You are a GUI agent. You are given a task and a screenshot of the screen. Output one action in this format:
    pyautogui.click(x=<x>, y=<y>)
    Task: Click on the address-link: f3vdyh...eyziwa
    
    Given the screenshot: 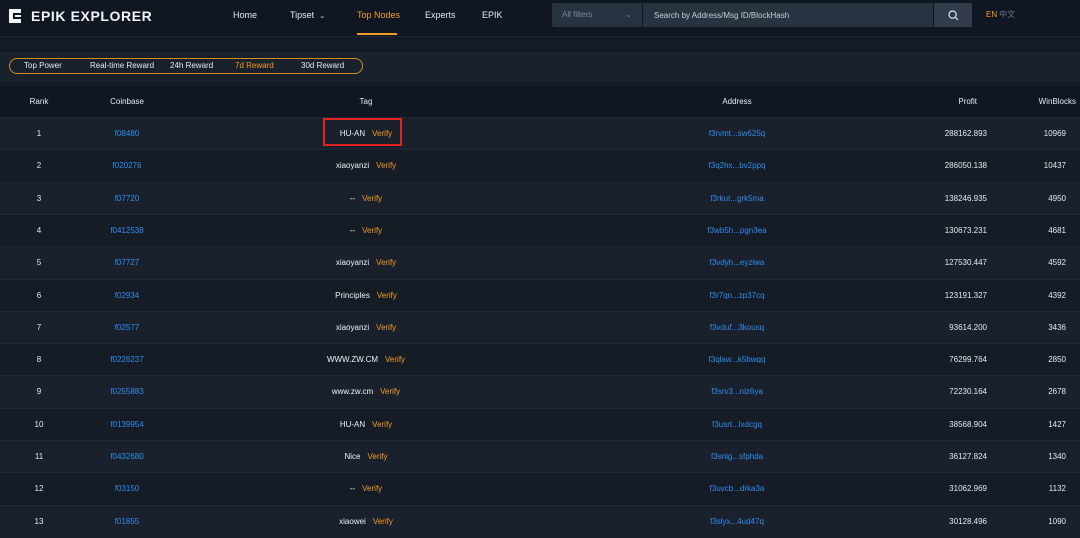 What is the action you would take?
    pyautogui.click(x=737, y=263)
    